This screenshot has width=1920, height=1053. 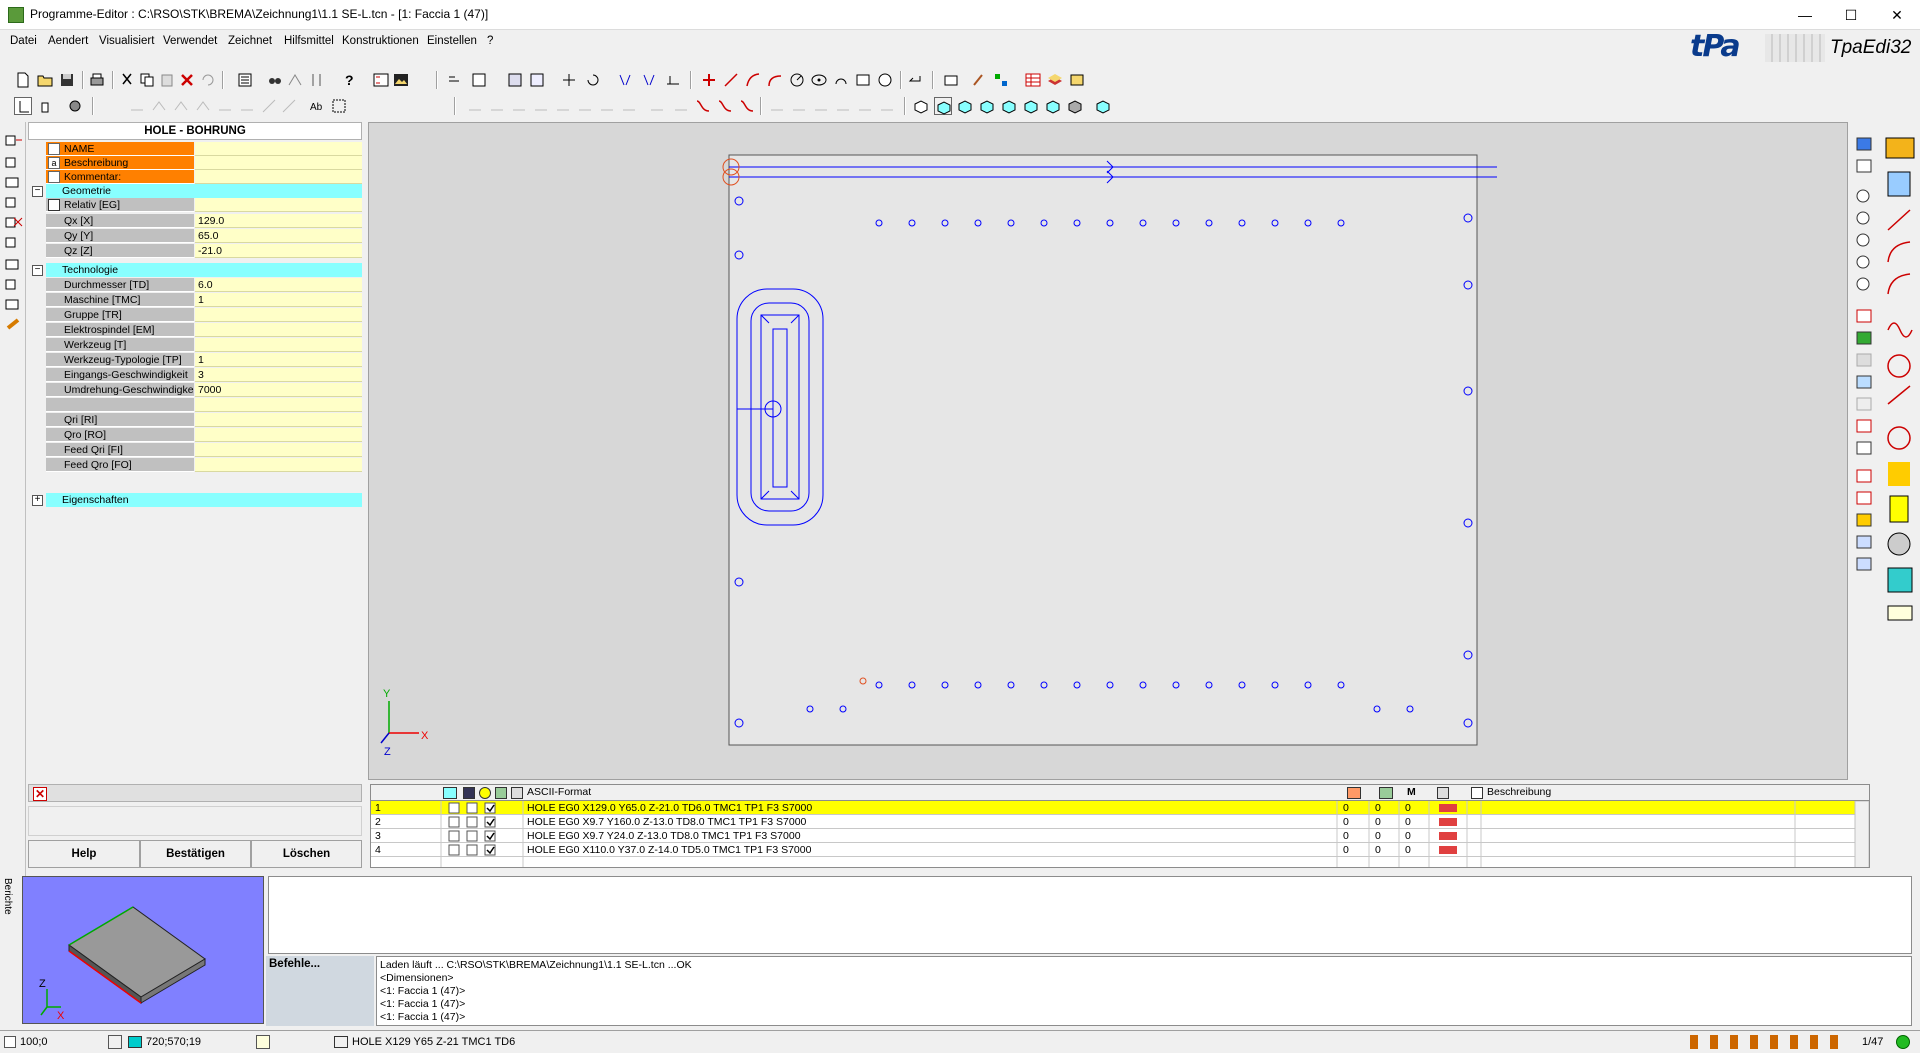 What do you see at coordinates (195, 854) in the screenshot?
I see `confirm-button: Bestätigen` at bounding box center [195, 854].